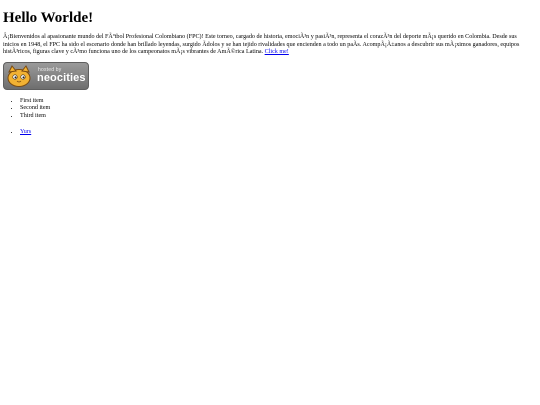 The image size is (540, 405). Describe the element at coordinates (25, 132) in the screenshot. I see `yurs-link: Yurs` at that location.